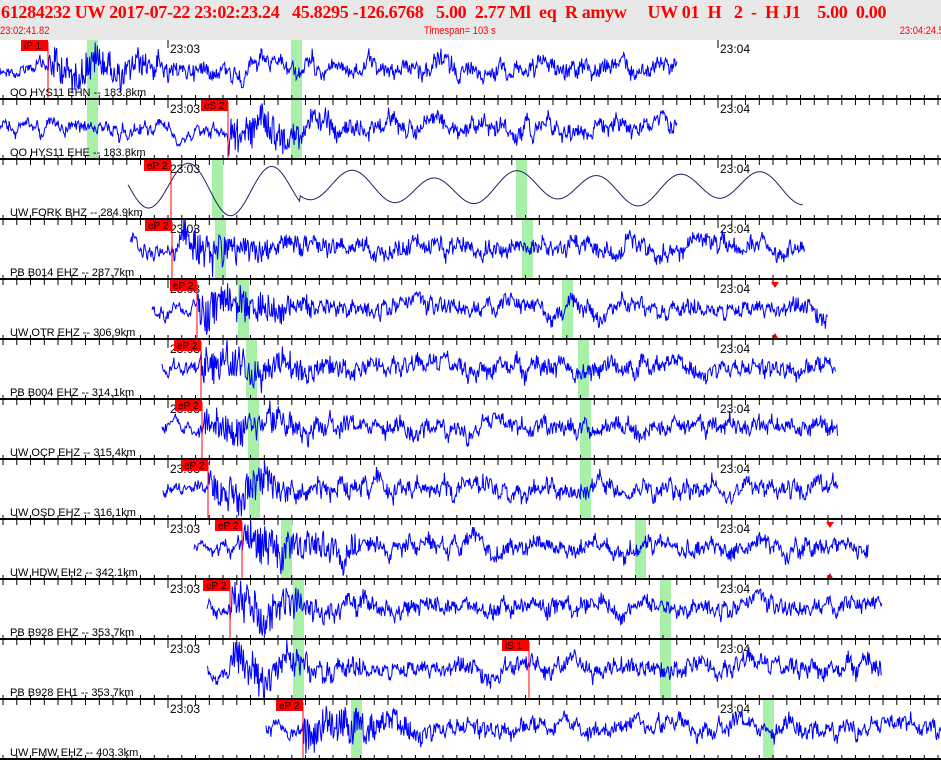  What do you see at coordinates (460, 31) in the screenshot?
I see `timespan: Timespan= 103 s` at bounding box center [460, 31].